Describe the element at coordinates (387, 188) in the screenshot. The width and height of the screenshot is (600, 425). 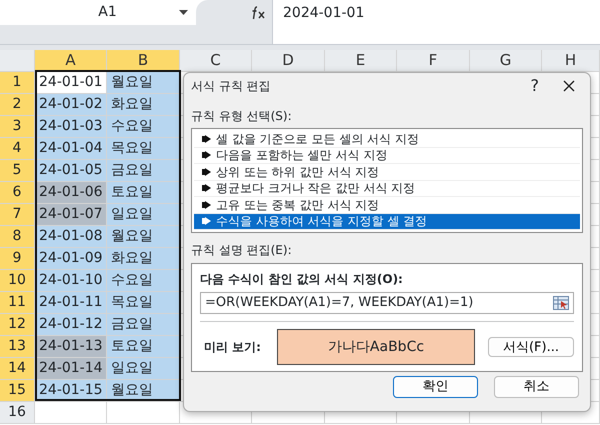
I see `rule-type-item: 평균보다 크거나 작은 값만 서식 지정` at that location.